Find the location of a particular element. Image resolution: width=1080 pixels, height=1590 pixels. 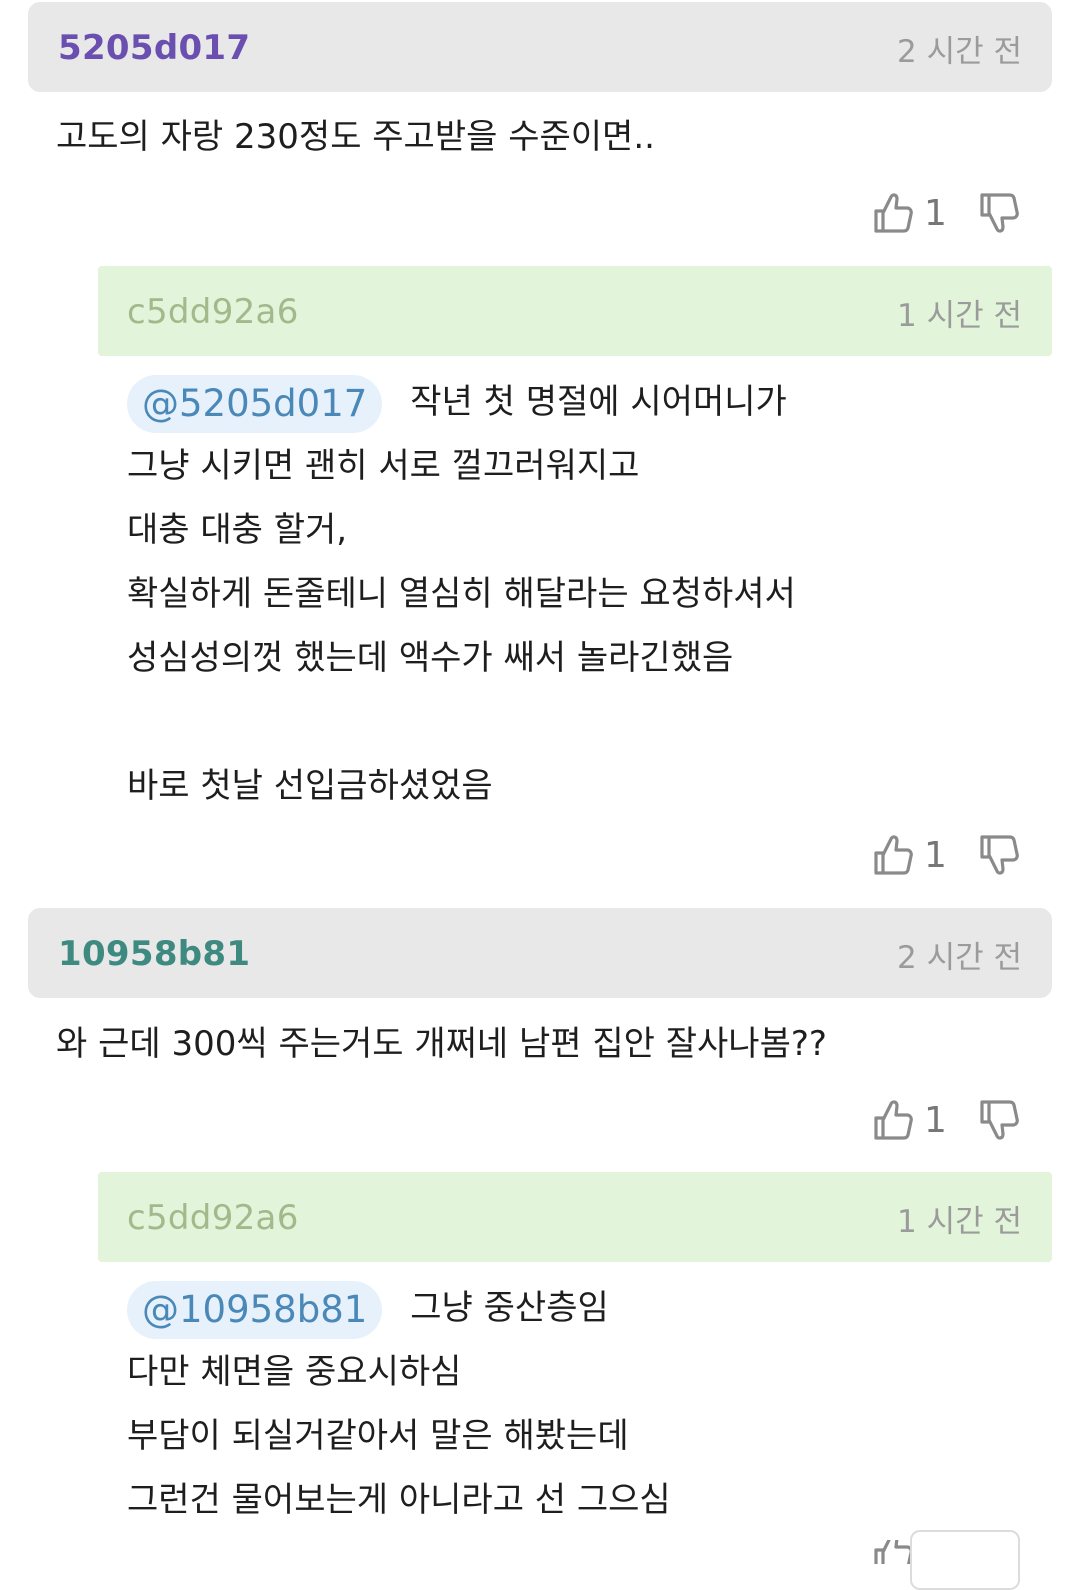

comment-author: 10958b81 is located at coordinates (154, 954).